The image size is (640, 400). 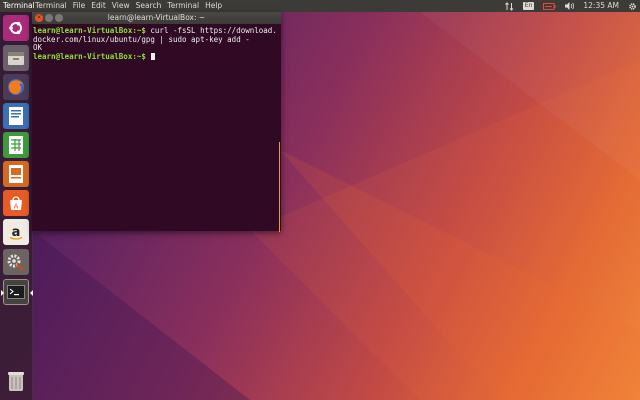 I want to click on running-indicator, so click(x=2, y=293).